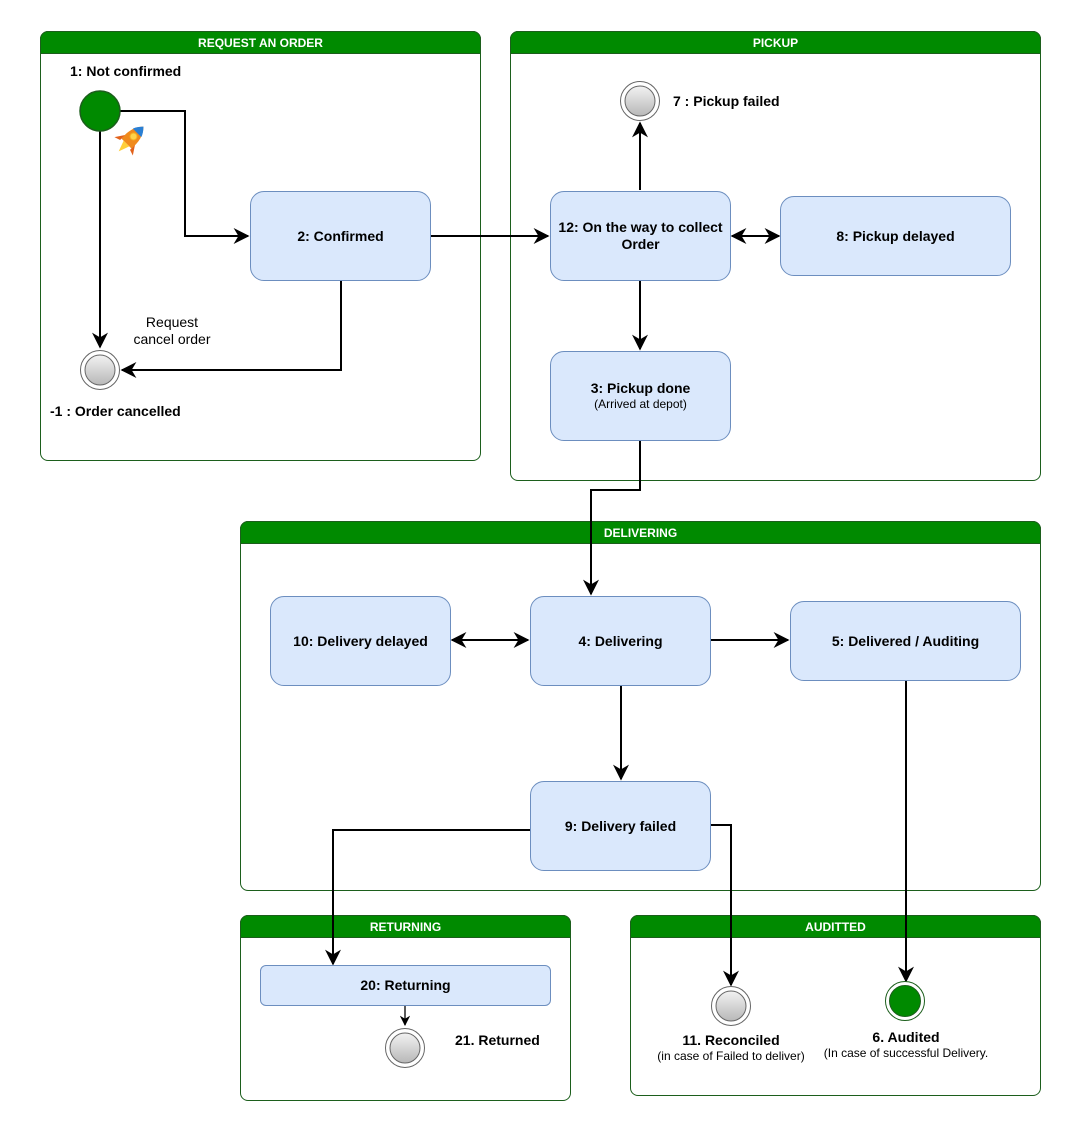 This screenshot has height=1131, width=1071. Describe the element at coordinates (405, 1048) in the screenshot. I see `end-node-returned` at that location.